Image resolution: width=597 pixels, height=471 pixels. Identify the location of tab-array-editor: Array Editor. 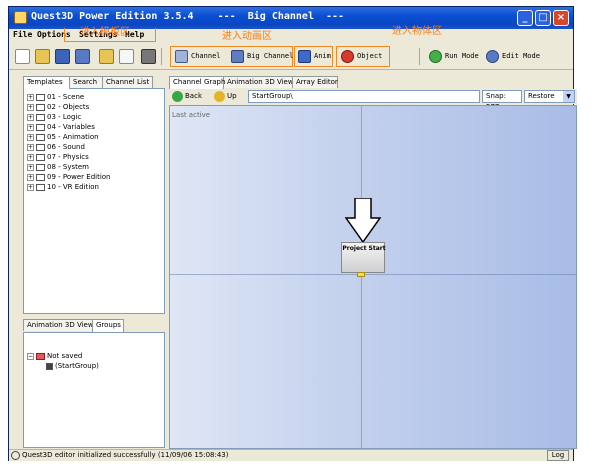
(315, 82).